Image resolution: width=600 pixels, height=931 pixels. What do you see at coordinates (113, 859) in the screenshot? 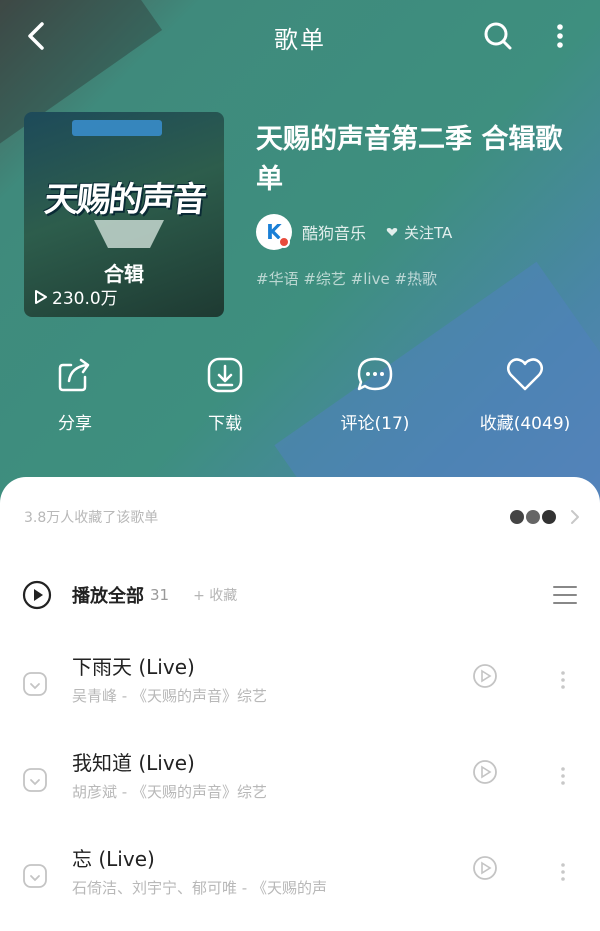
I see `song-title: 忘 (Live)` at bounding box center [113, 859].